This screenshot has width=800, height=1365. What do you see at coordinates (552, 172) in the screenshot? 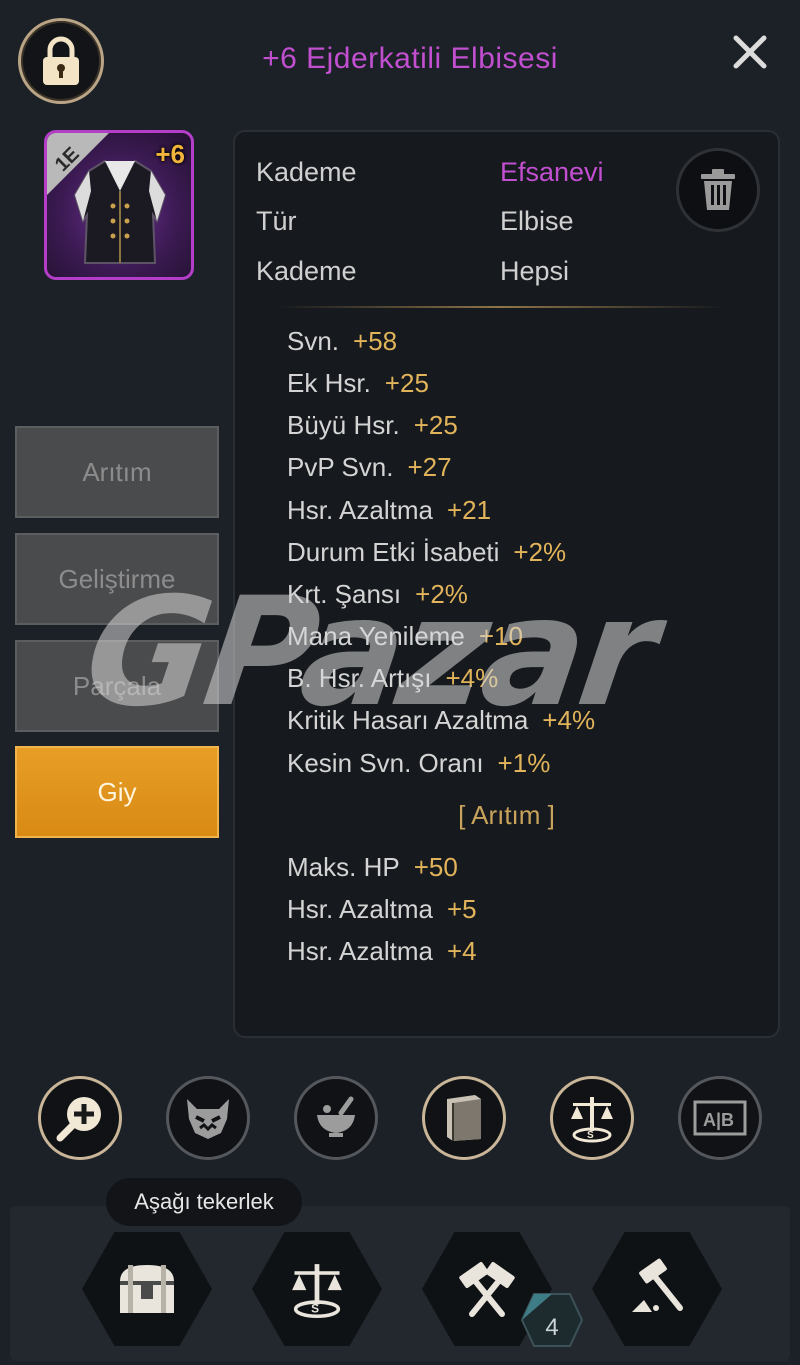
I see `grade-value: Efsanevi` at bounding box center [552, 172].